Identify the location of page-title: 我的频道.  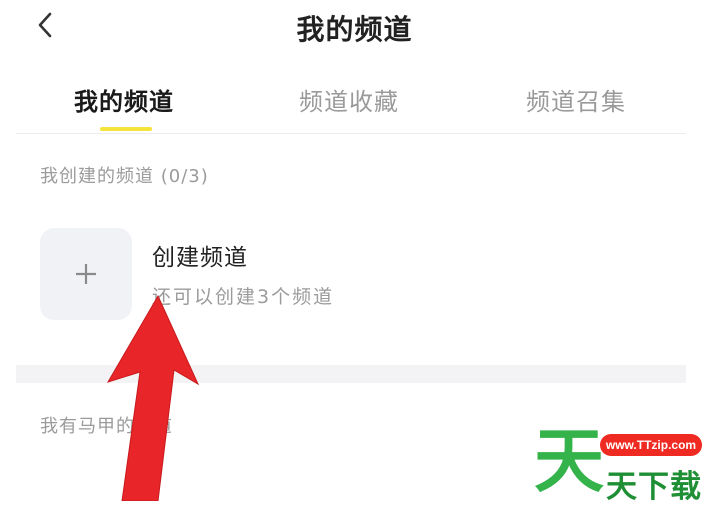
(354, 29).